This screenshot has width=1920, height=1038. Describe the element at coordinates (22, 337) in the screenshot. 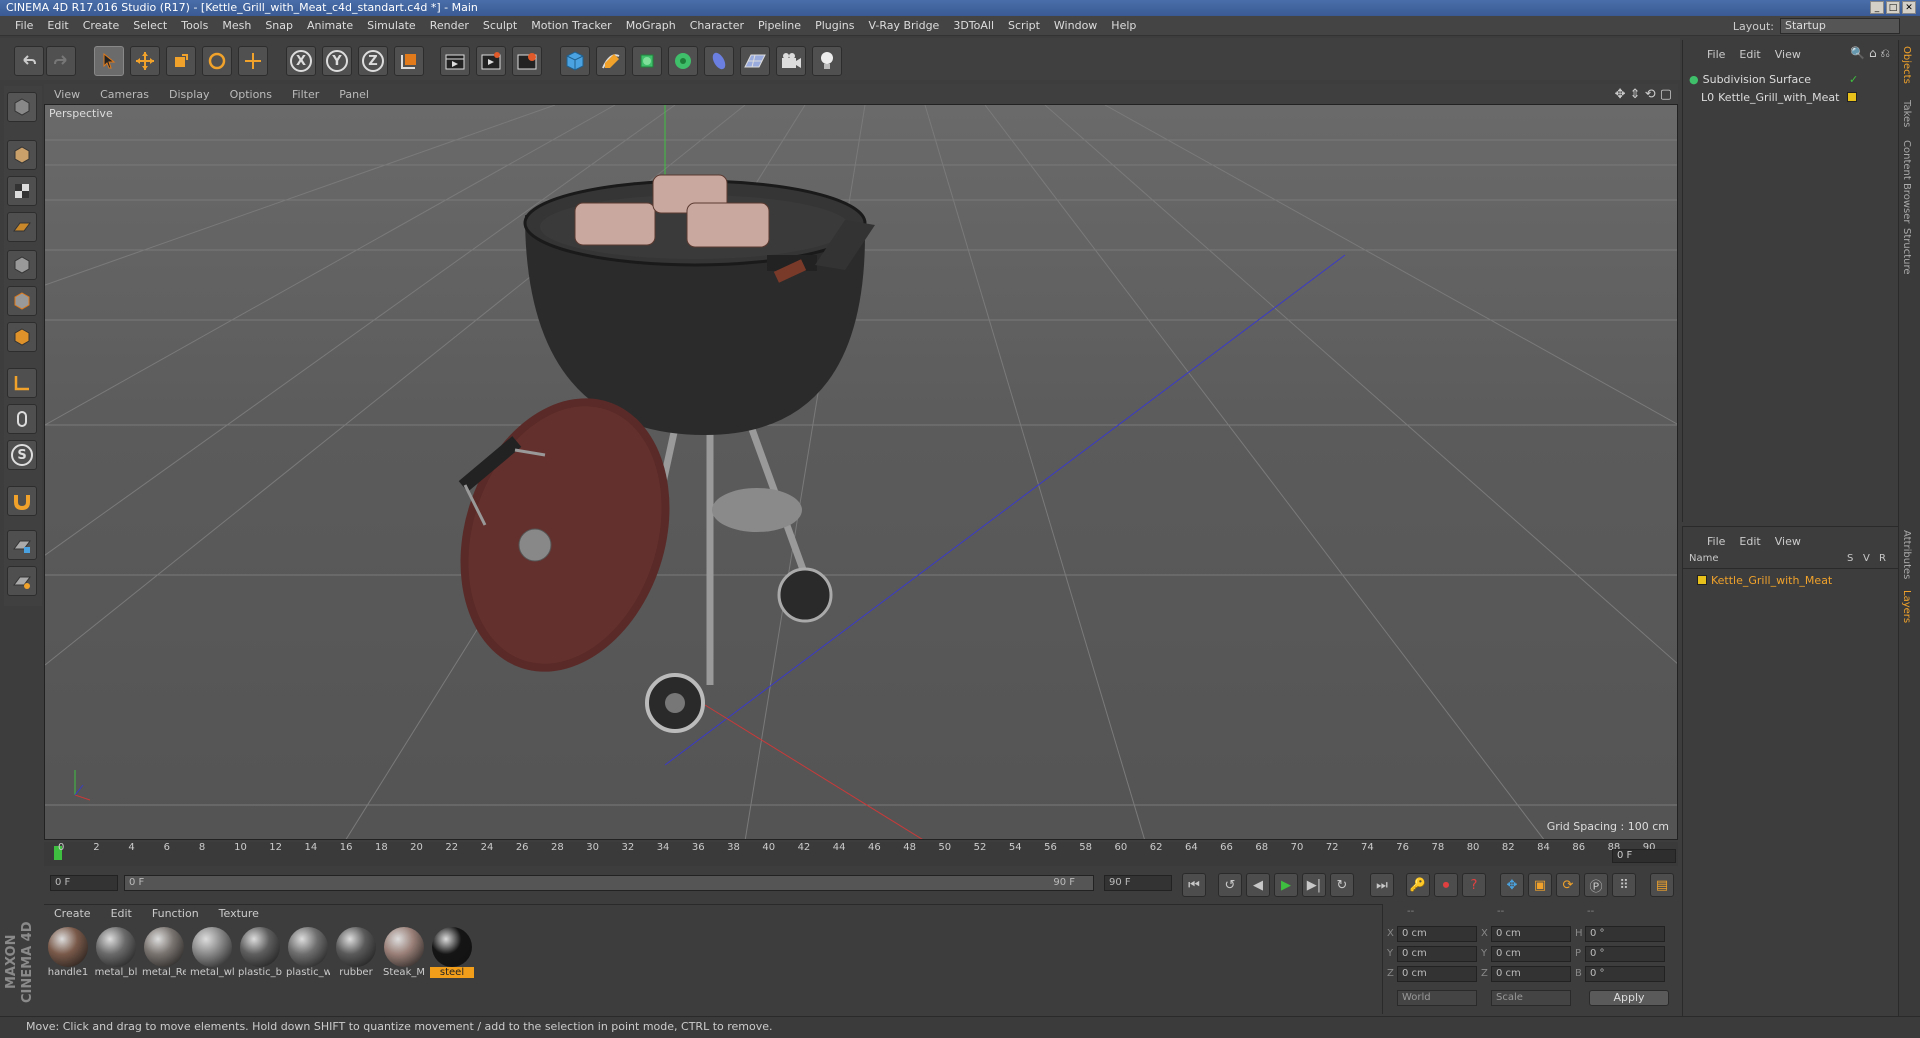

I see `polygons-mode-icon` at that location.